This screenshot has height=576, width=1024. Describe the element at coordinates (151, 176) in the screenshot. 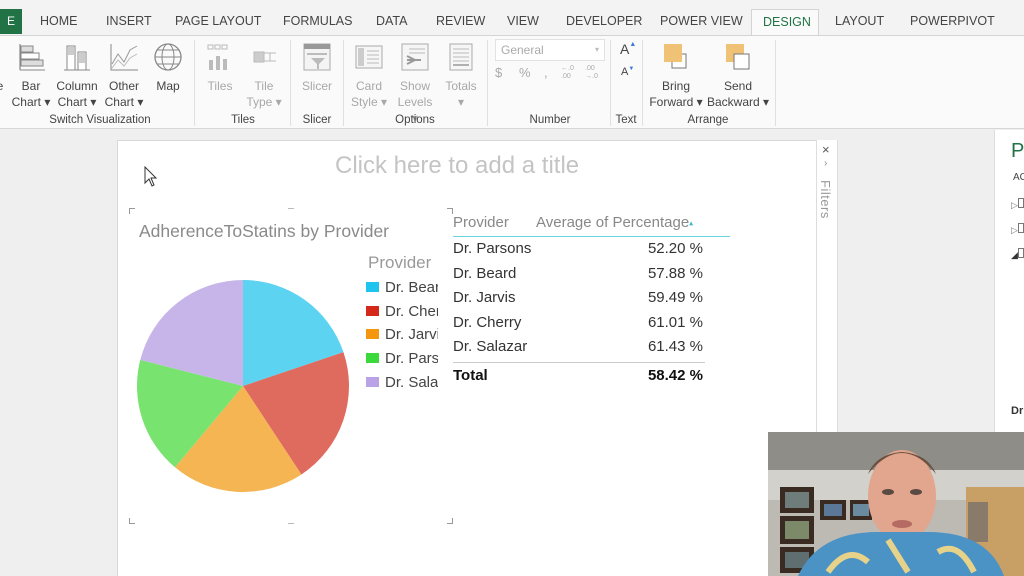

I see `mouse-cursor-icon` at that location.